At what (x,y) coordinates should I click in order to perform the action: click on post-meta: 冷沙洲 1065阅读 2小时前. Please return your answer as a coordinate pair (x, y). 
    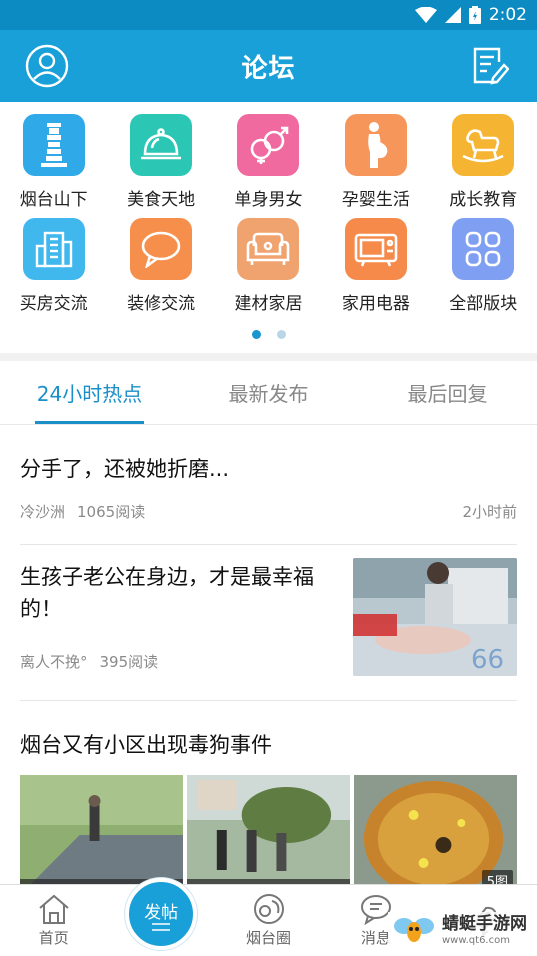
    Looking at the image, I should click on (268, 511).